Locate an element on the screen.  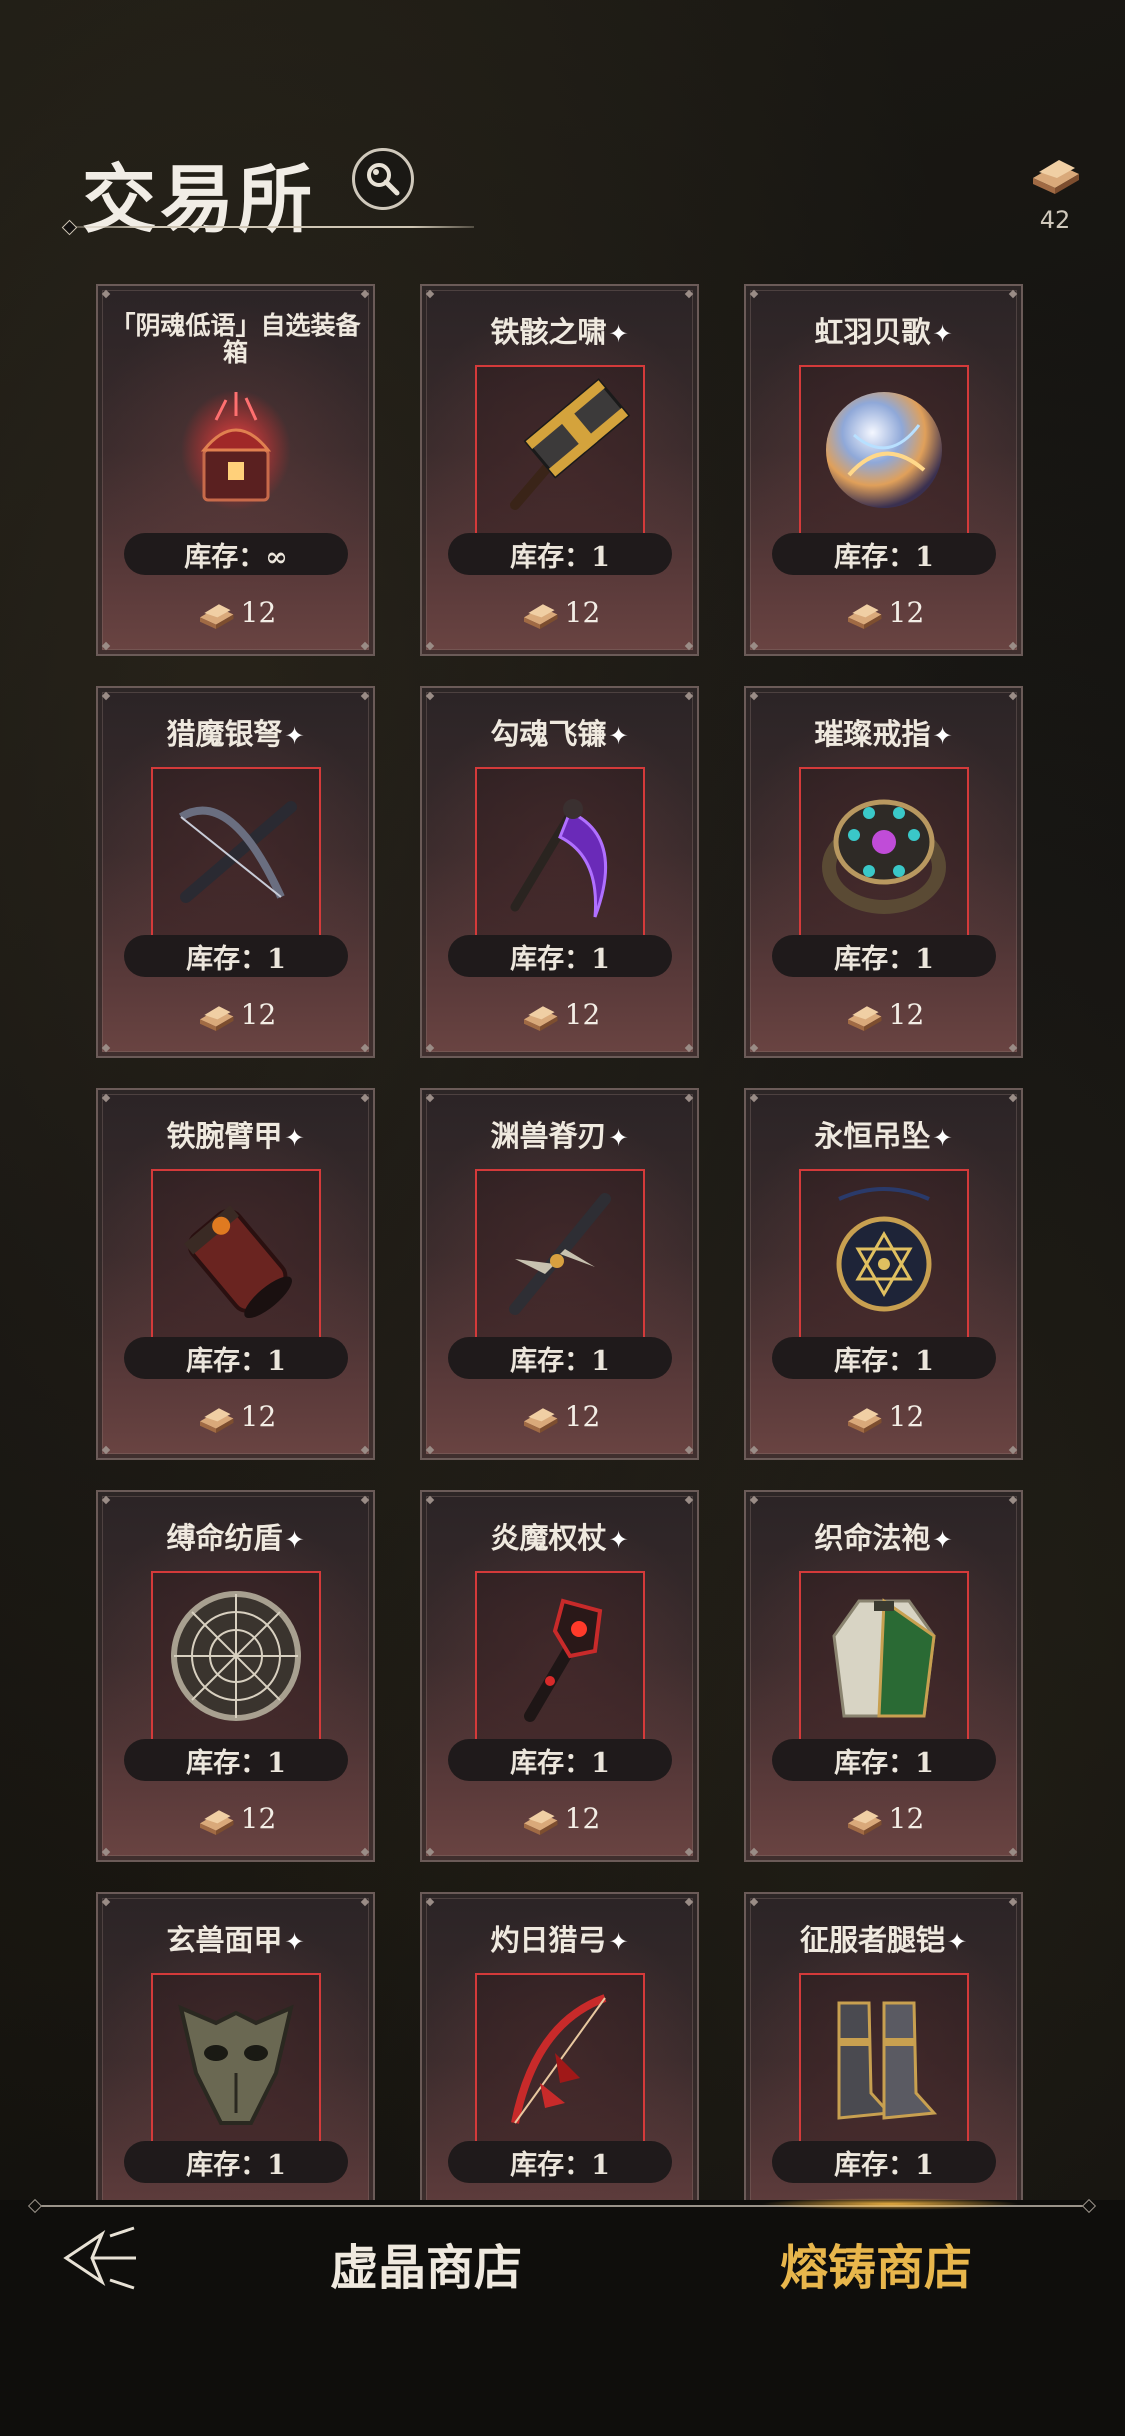
hammer-icon is located at coordinates (570, 444).